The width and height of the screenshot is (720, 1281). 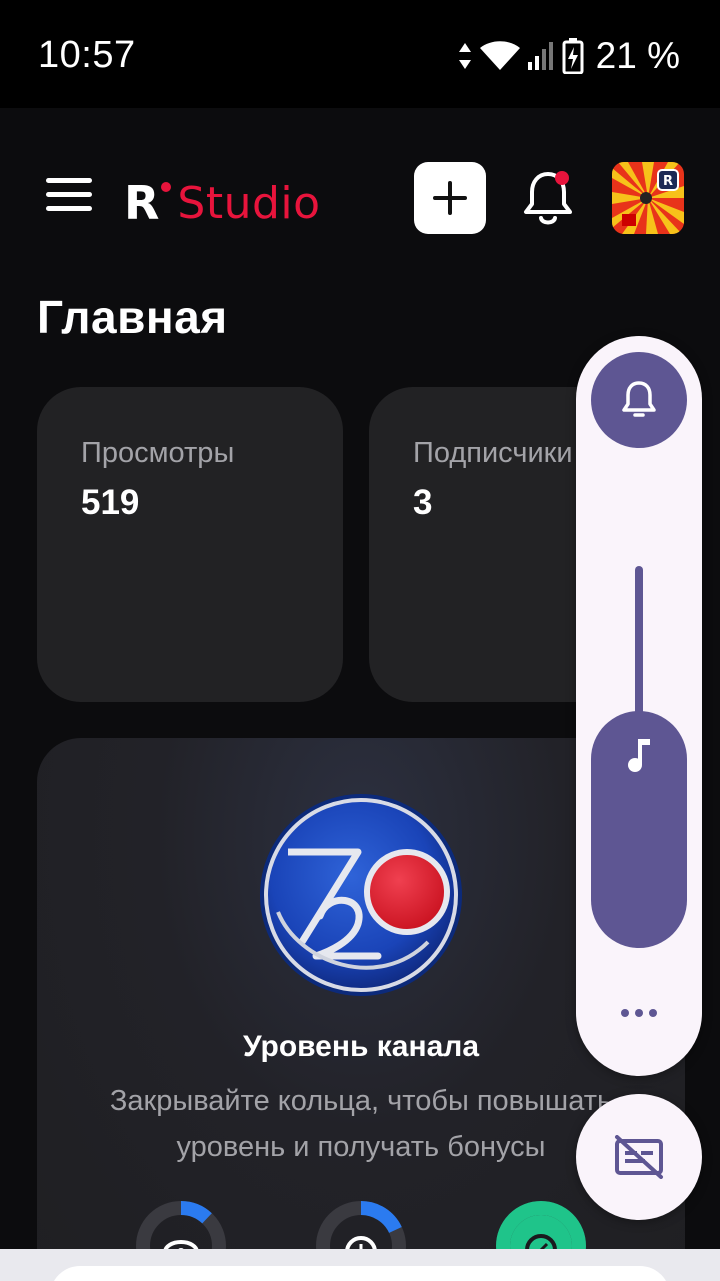 I want to click on subscribers-value: 3, so click(x=423, y=502).